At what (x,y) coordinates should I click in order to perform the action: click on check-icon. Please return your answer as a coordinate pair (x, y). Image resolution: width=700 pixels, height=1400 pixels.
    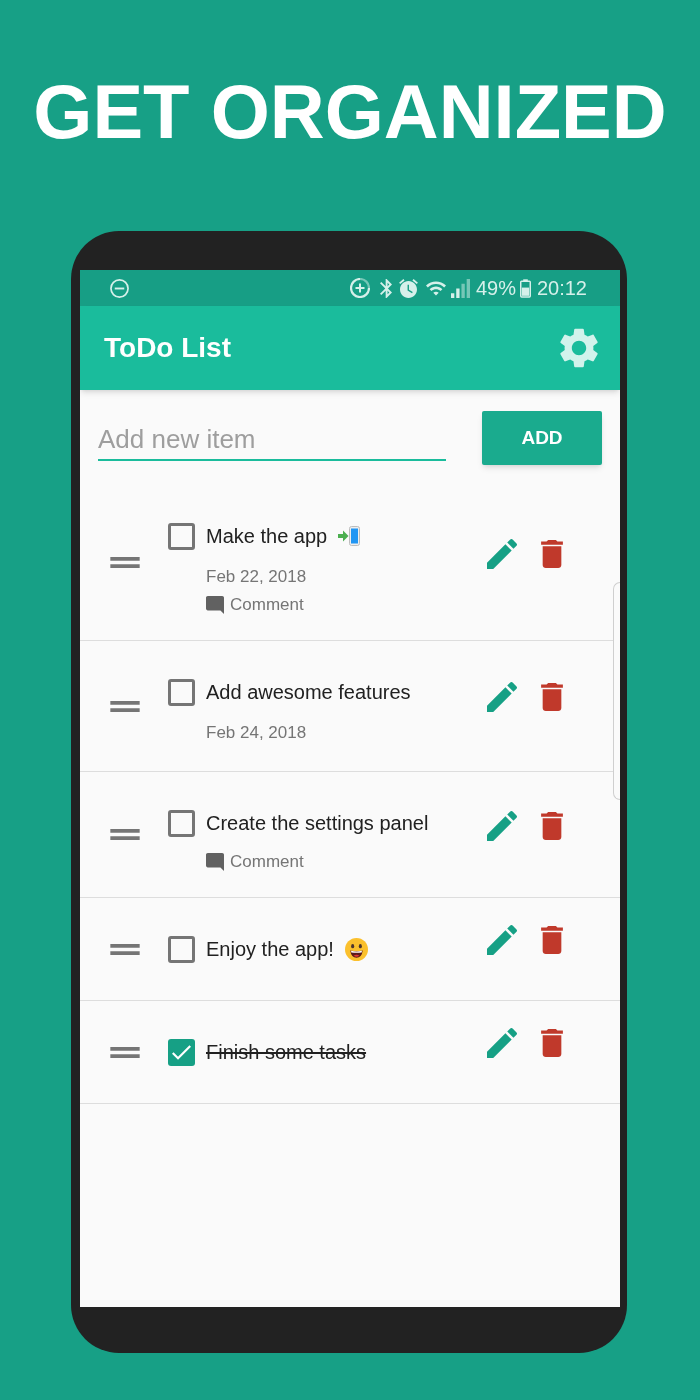
    Looking at the image, I should click on (181, 1052).